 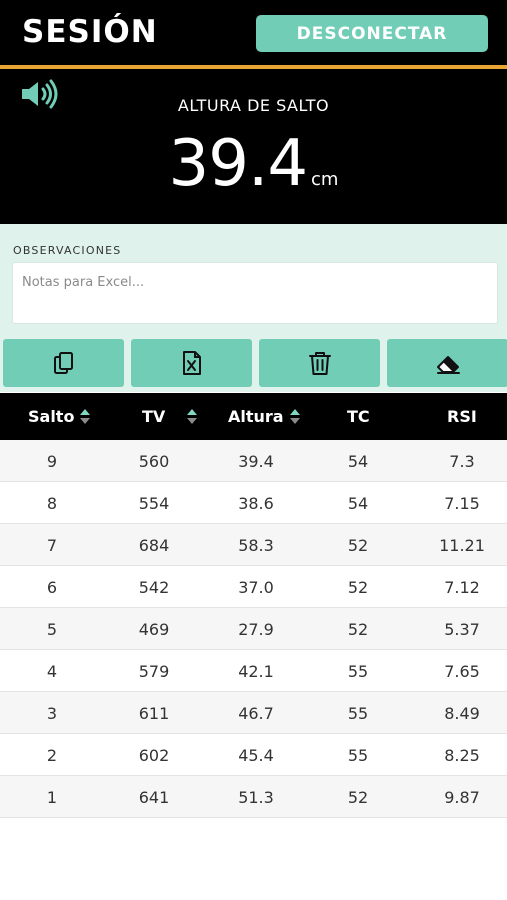 I want to click on table-row: 7 684 58.3 52 11.21, so click(x=253, y=545).